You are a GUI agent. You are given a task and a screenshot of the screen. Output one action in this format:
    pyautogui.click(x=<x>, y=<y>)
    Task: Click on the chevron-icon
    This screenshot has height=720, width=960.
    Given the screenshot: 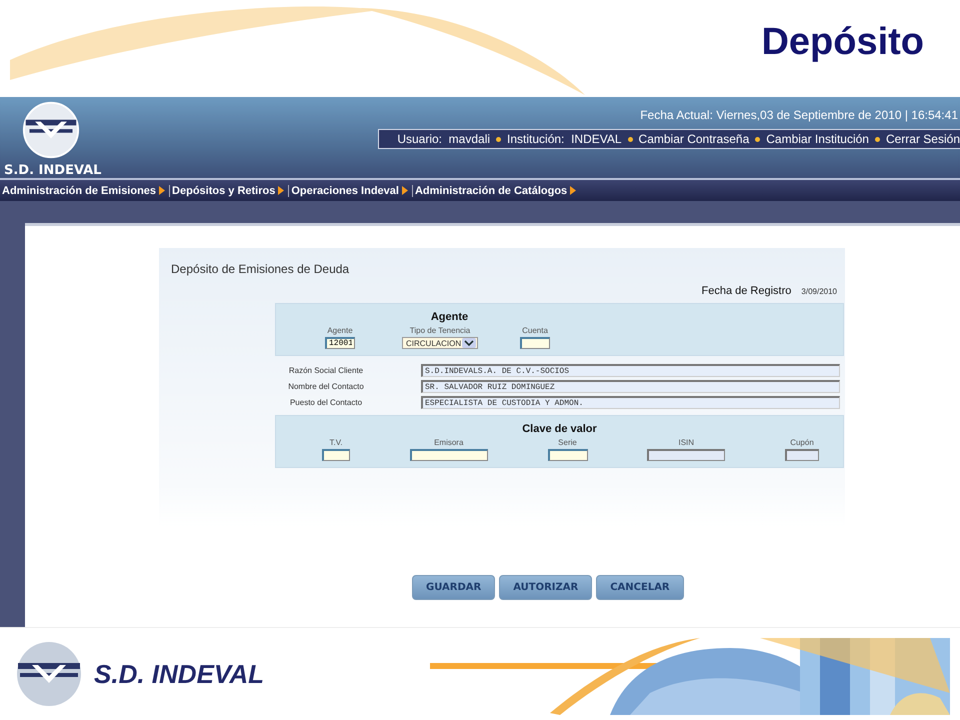 What is the action you would take?
    pyautogui.click(x=469, y=343)
    